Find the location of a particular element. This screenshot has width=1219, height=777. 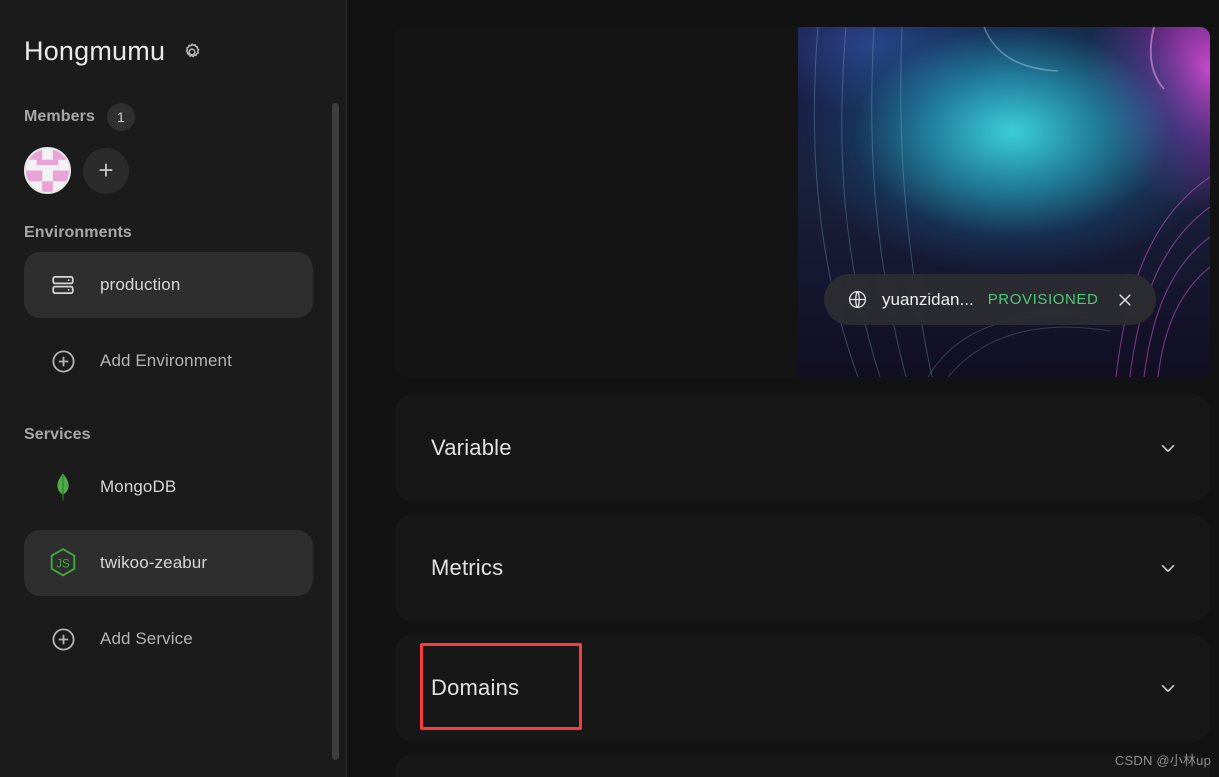

add-member-button: + is located at coordinates (106, 170).